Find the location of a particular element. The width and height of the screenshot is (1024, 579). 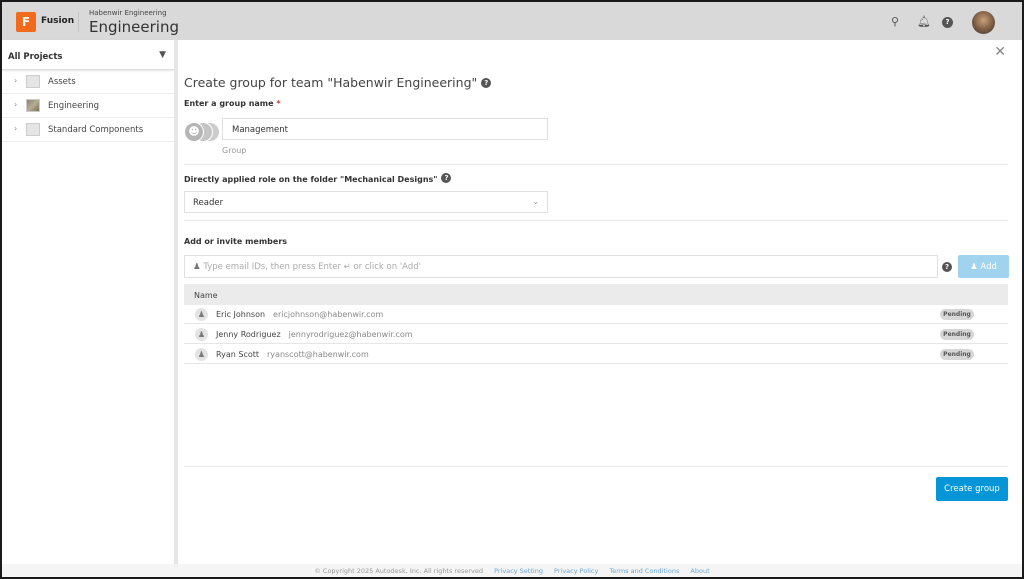

create-group-button: Create group is located at coordinates (972, 489).